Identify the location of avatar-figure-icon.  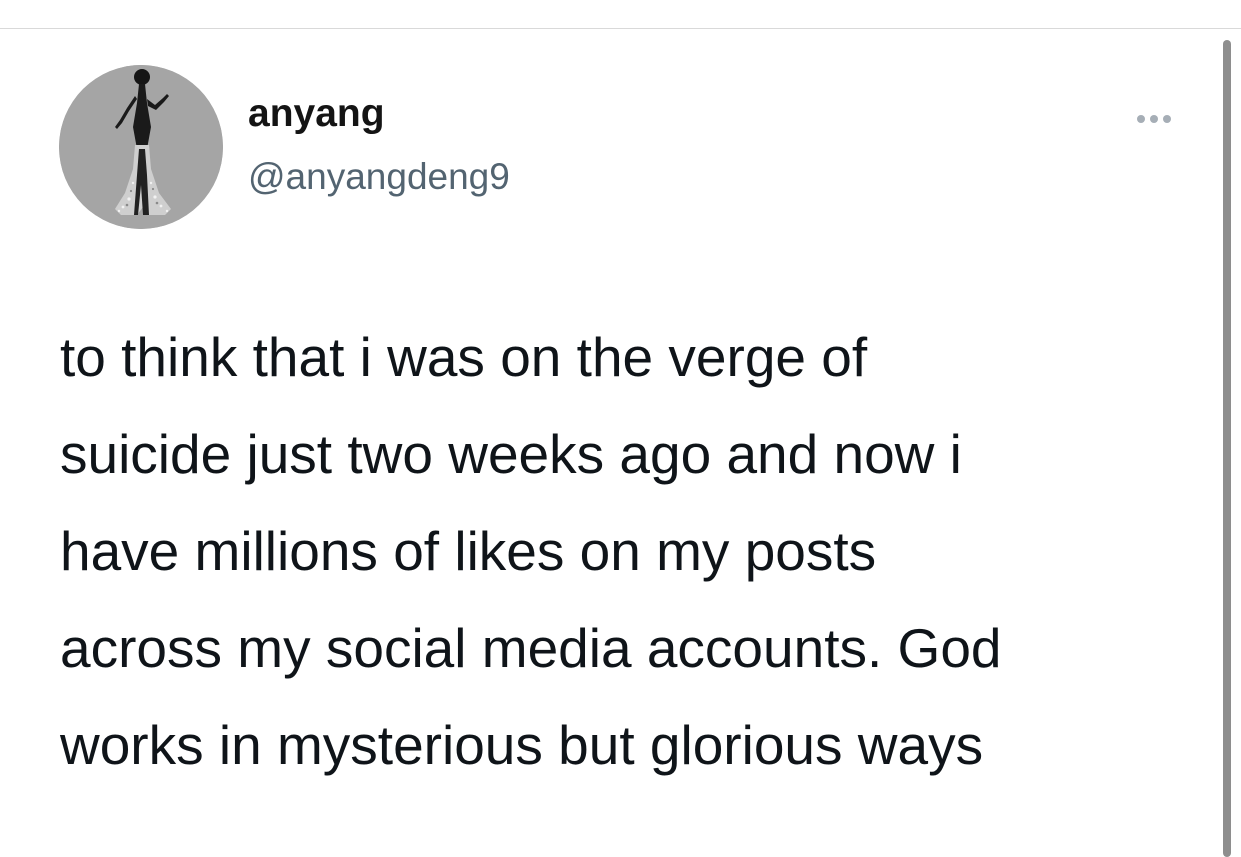
(141, 147).